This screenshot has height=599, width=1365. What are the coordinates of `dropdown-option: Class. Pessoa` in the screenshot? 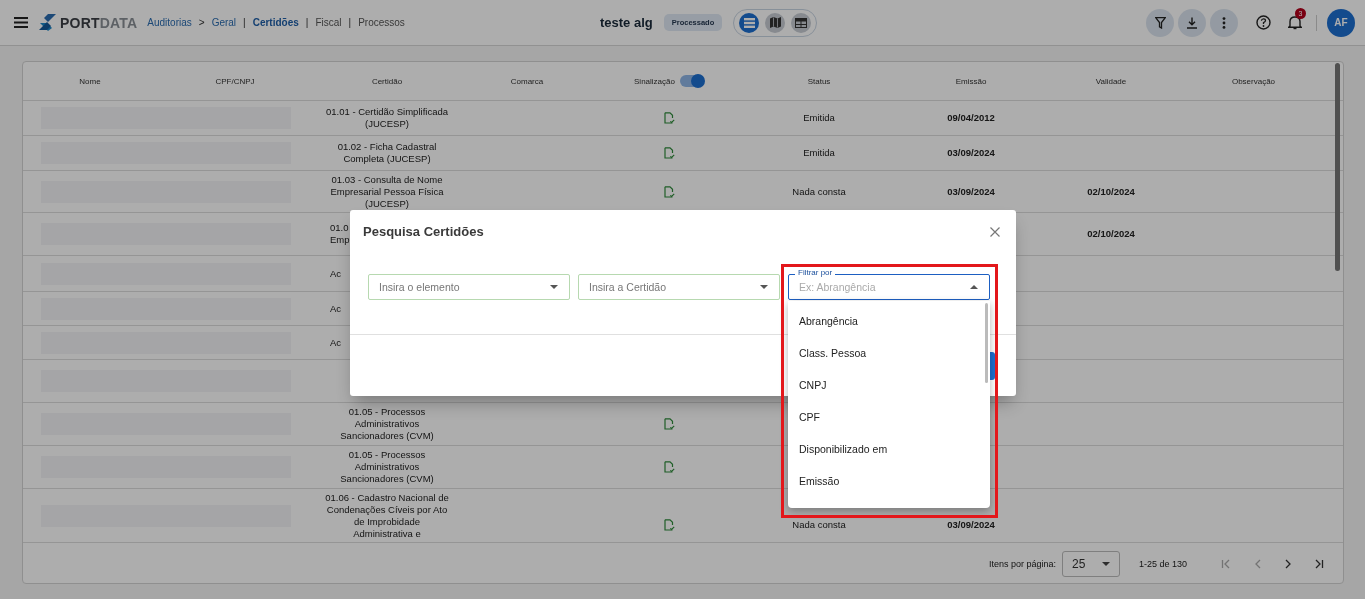 It's located at (889, 353).